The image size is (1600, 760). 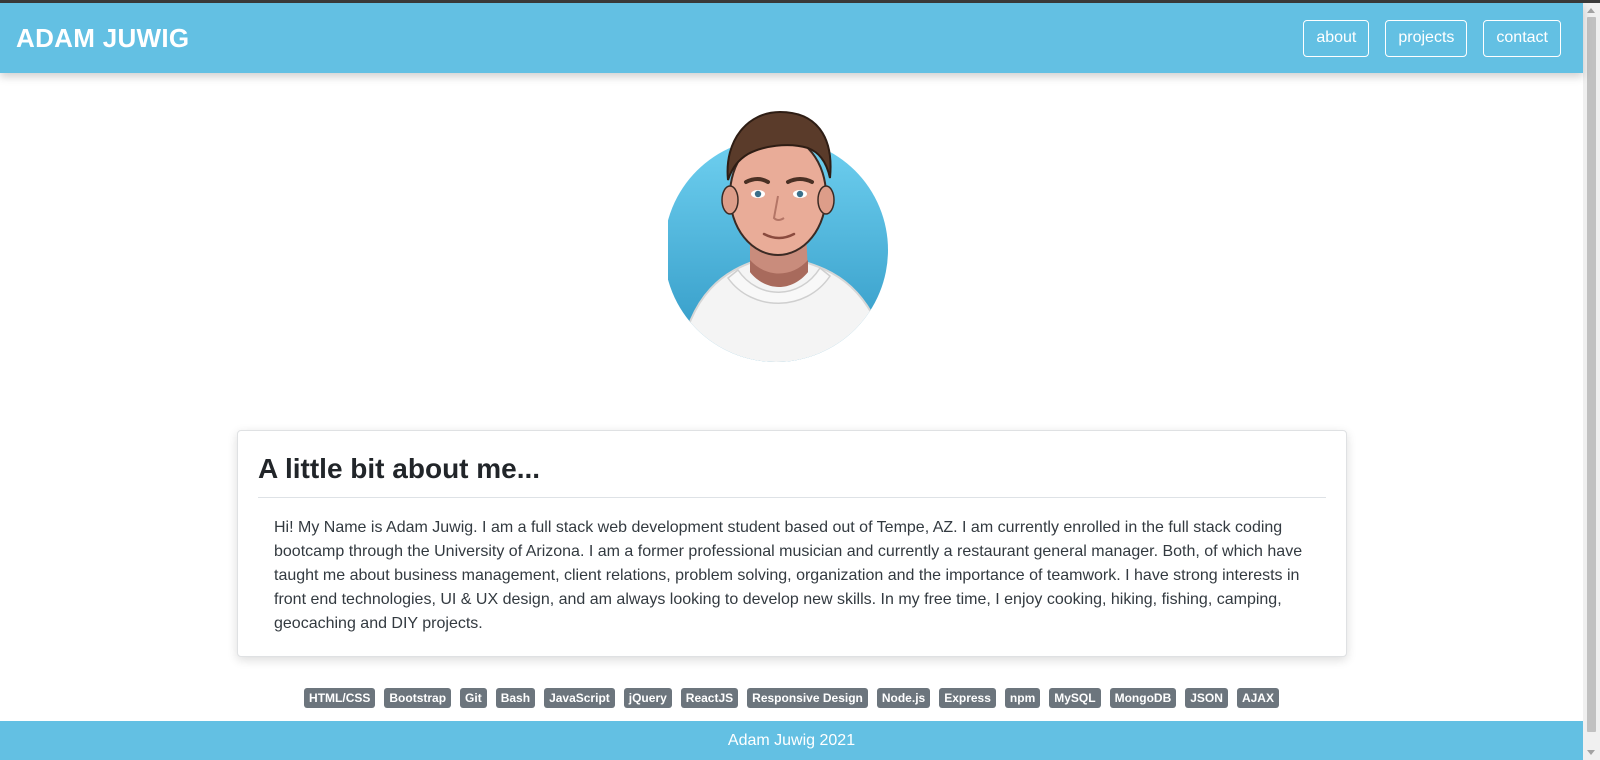 I want to click on footer: Adam Juwig 2021, so click(x=791, y=740).